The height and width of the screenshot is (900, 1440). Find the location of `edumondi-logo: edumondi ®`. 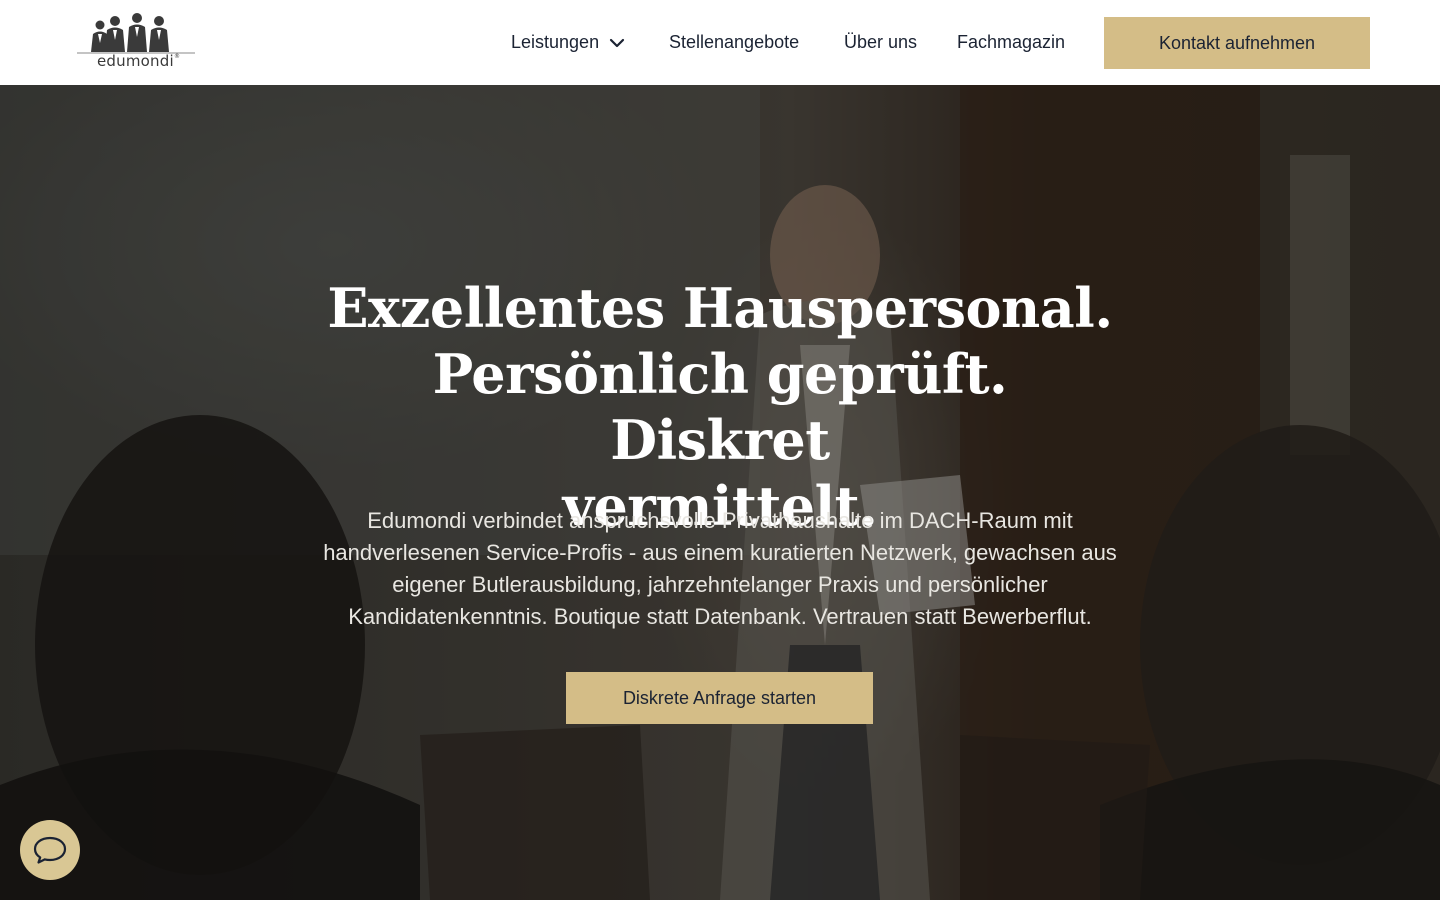

edumondi-logo: edumondi ® is located at coordinates (136, 42).